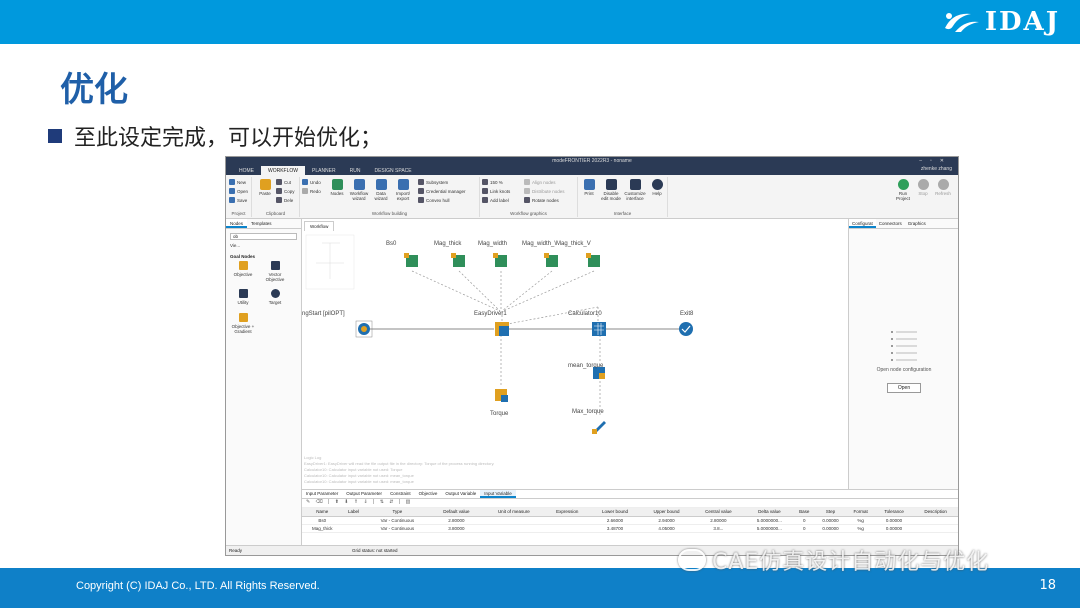 The image size is (1080, 608). I want to click on refresh-button: Refresh, so click(943, 187).